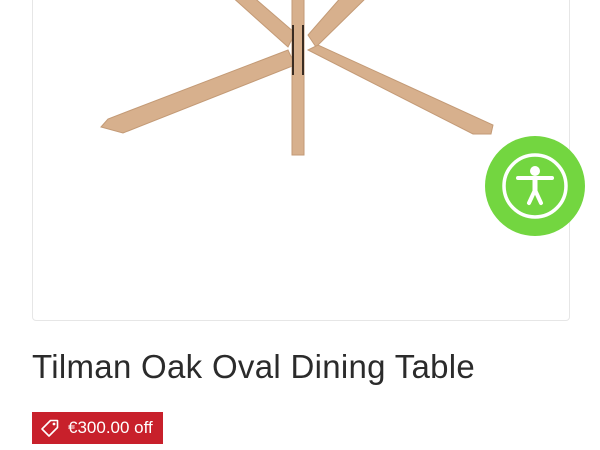  I want to click on accessibility-button, so click(535, 186).